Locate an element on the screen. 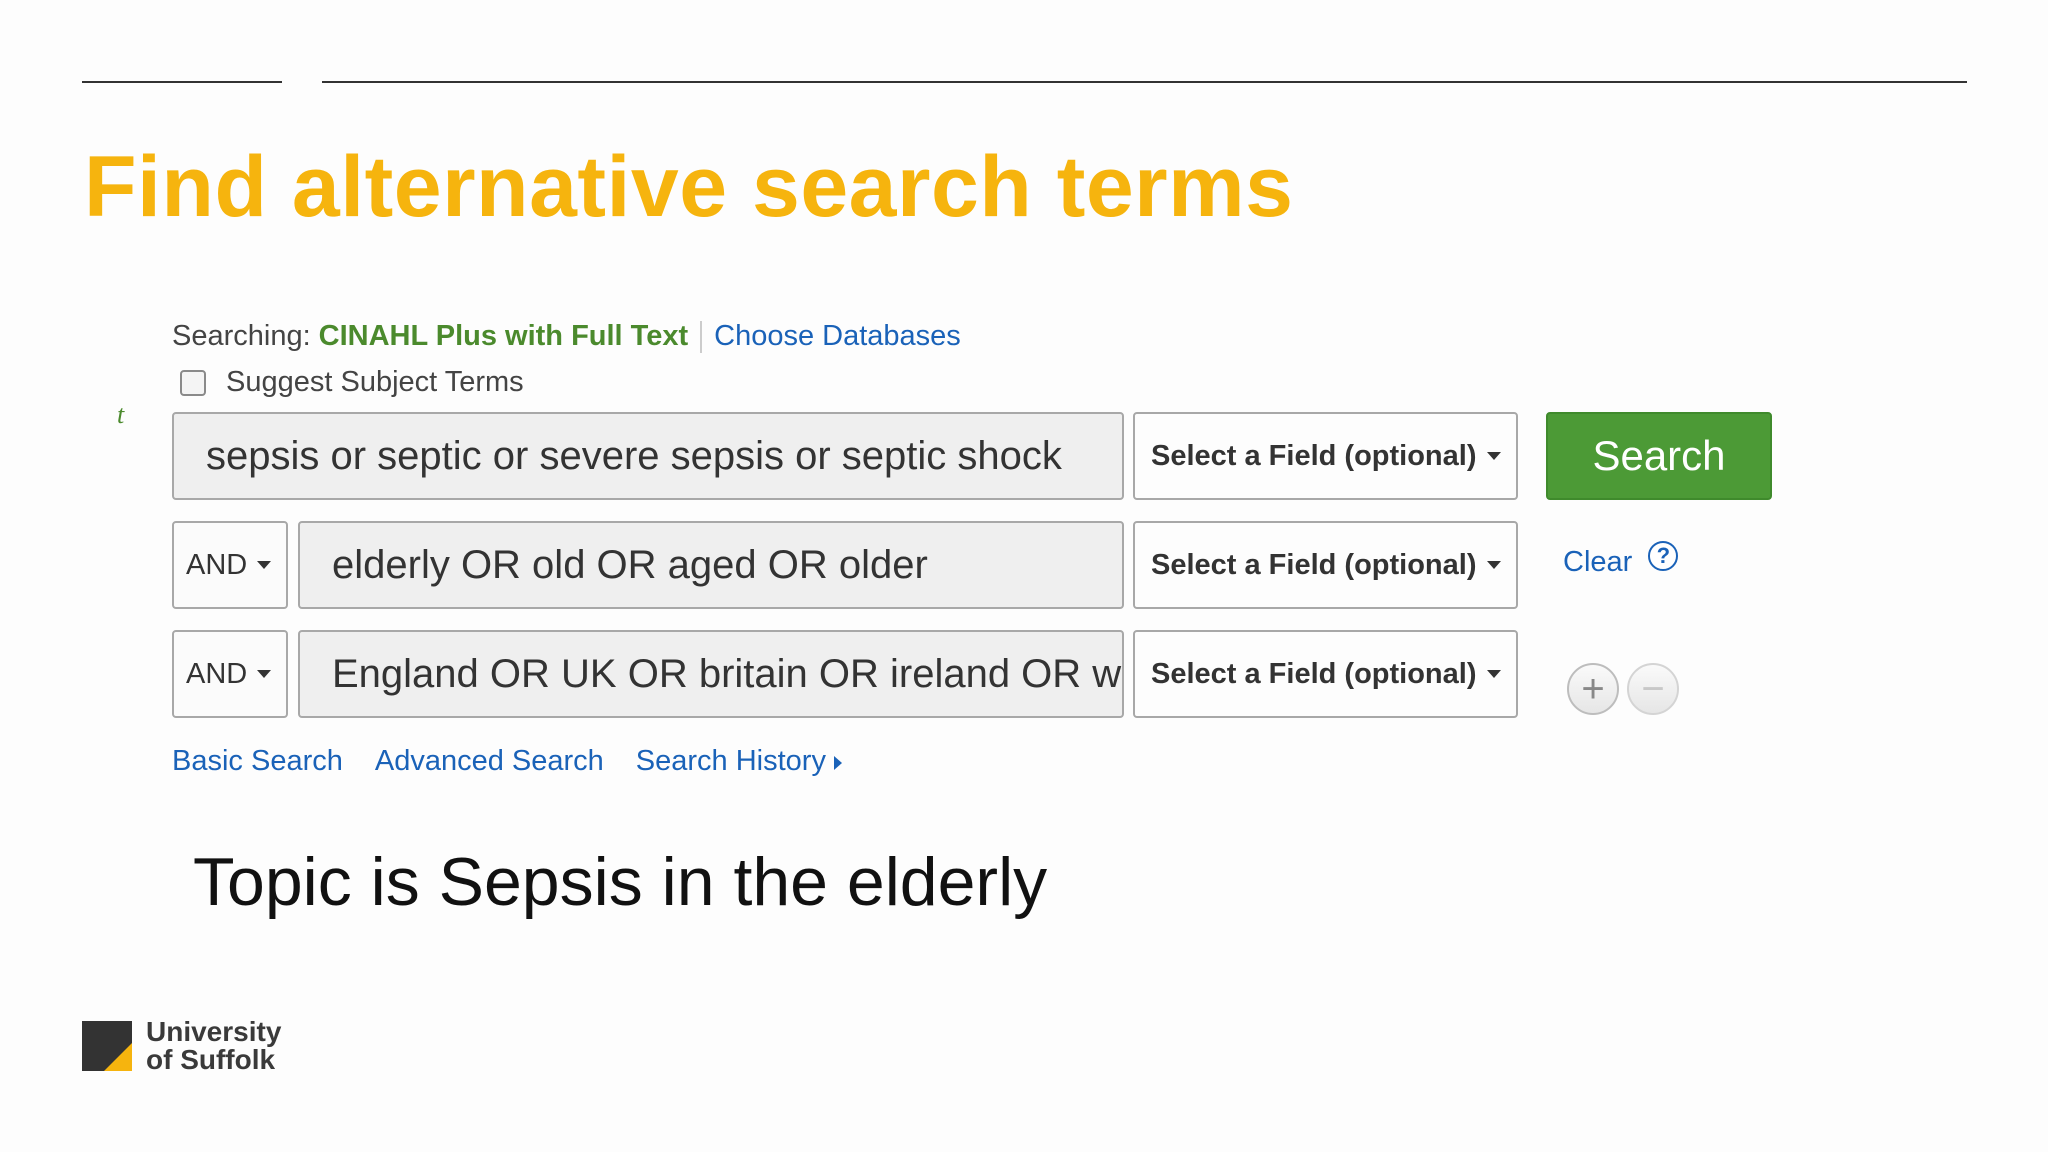 The width and height of the screenshot is (2048, 1152). field-select-1: Select a Field (optional) is located at coordinates (1325, 456).